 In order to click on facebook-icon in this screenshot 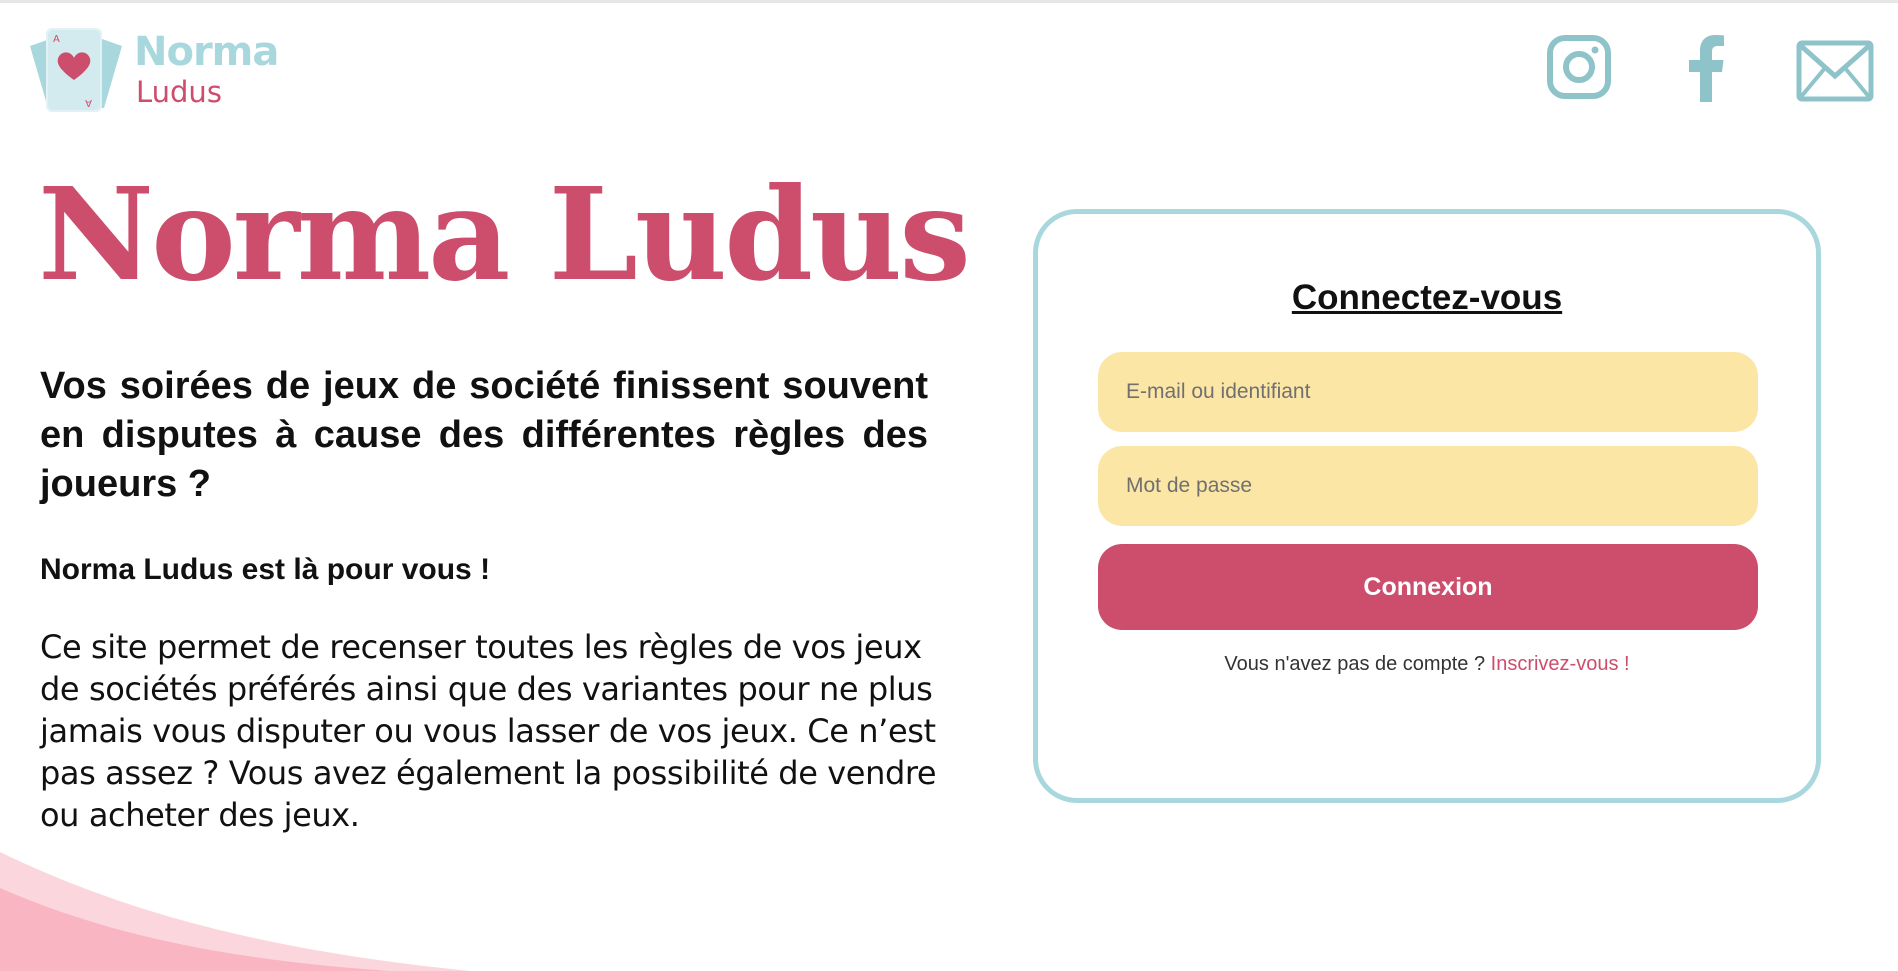, I will do `click(1706, 68)`.